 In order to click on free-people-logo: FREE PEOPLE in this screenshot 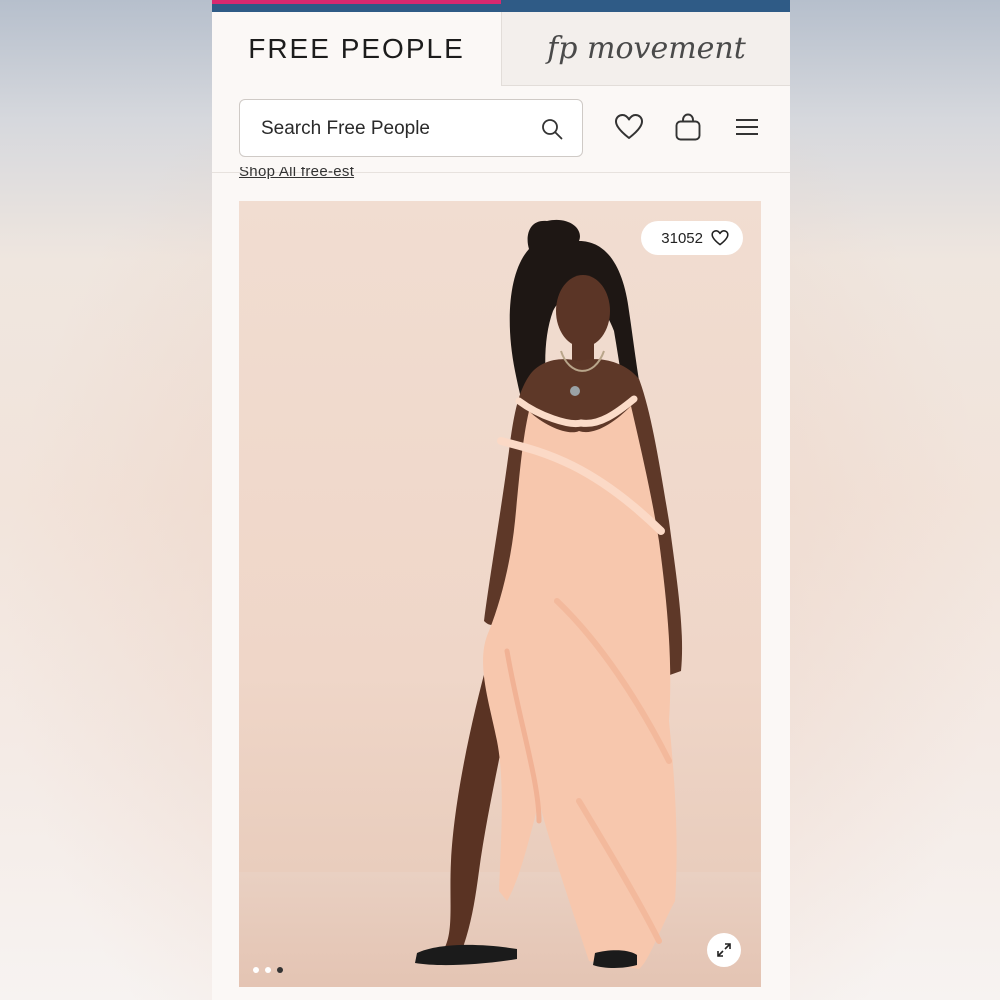, I will do `click(356, 48)`.